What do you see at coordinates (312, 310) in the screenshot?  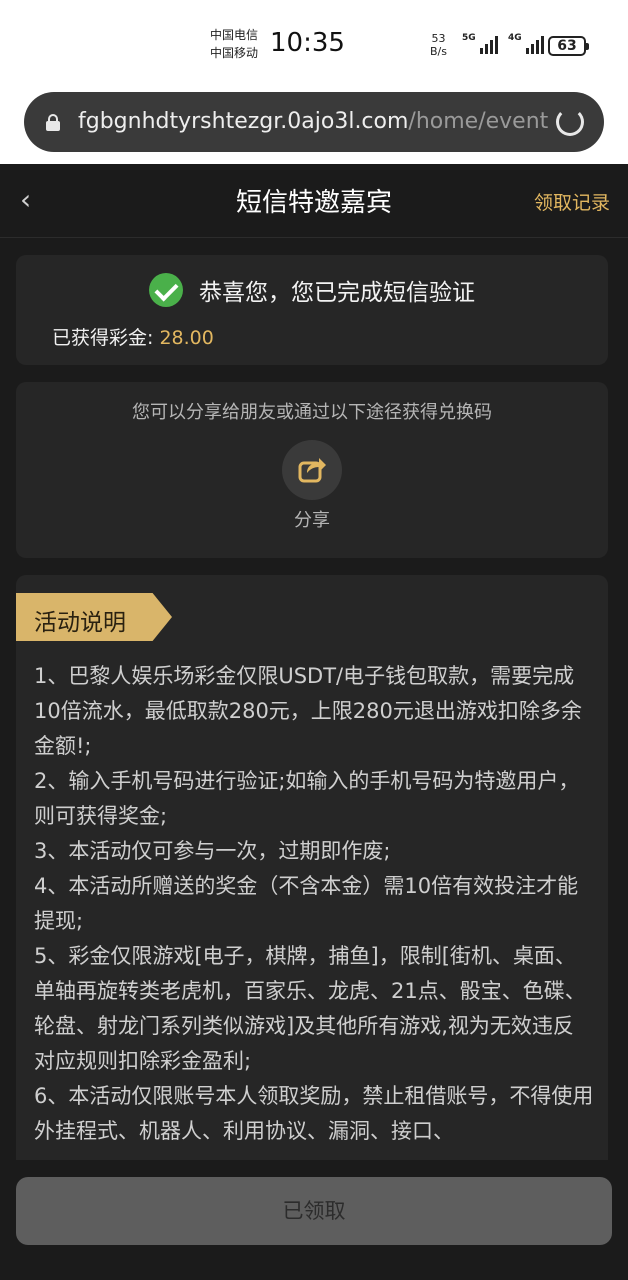 I see `verification-card: 恭喜您，您已完成短信验证 已获得彩金: 28.00` at bounding box center [312, 310].